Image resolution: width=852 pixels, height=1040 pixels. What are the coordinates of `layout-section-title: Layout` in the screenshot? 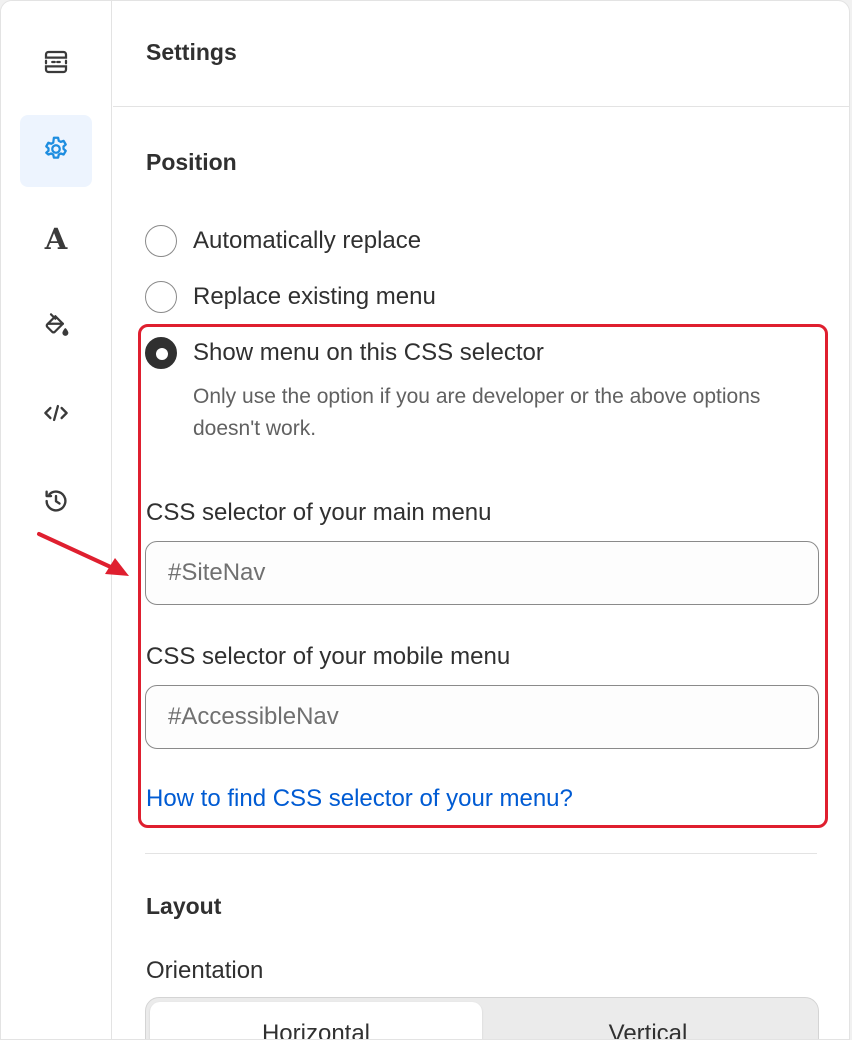 It's located at (184, 906).